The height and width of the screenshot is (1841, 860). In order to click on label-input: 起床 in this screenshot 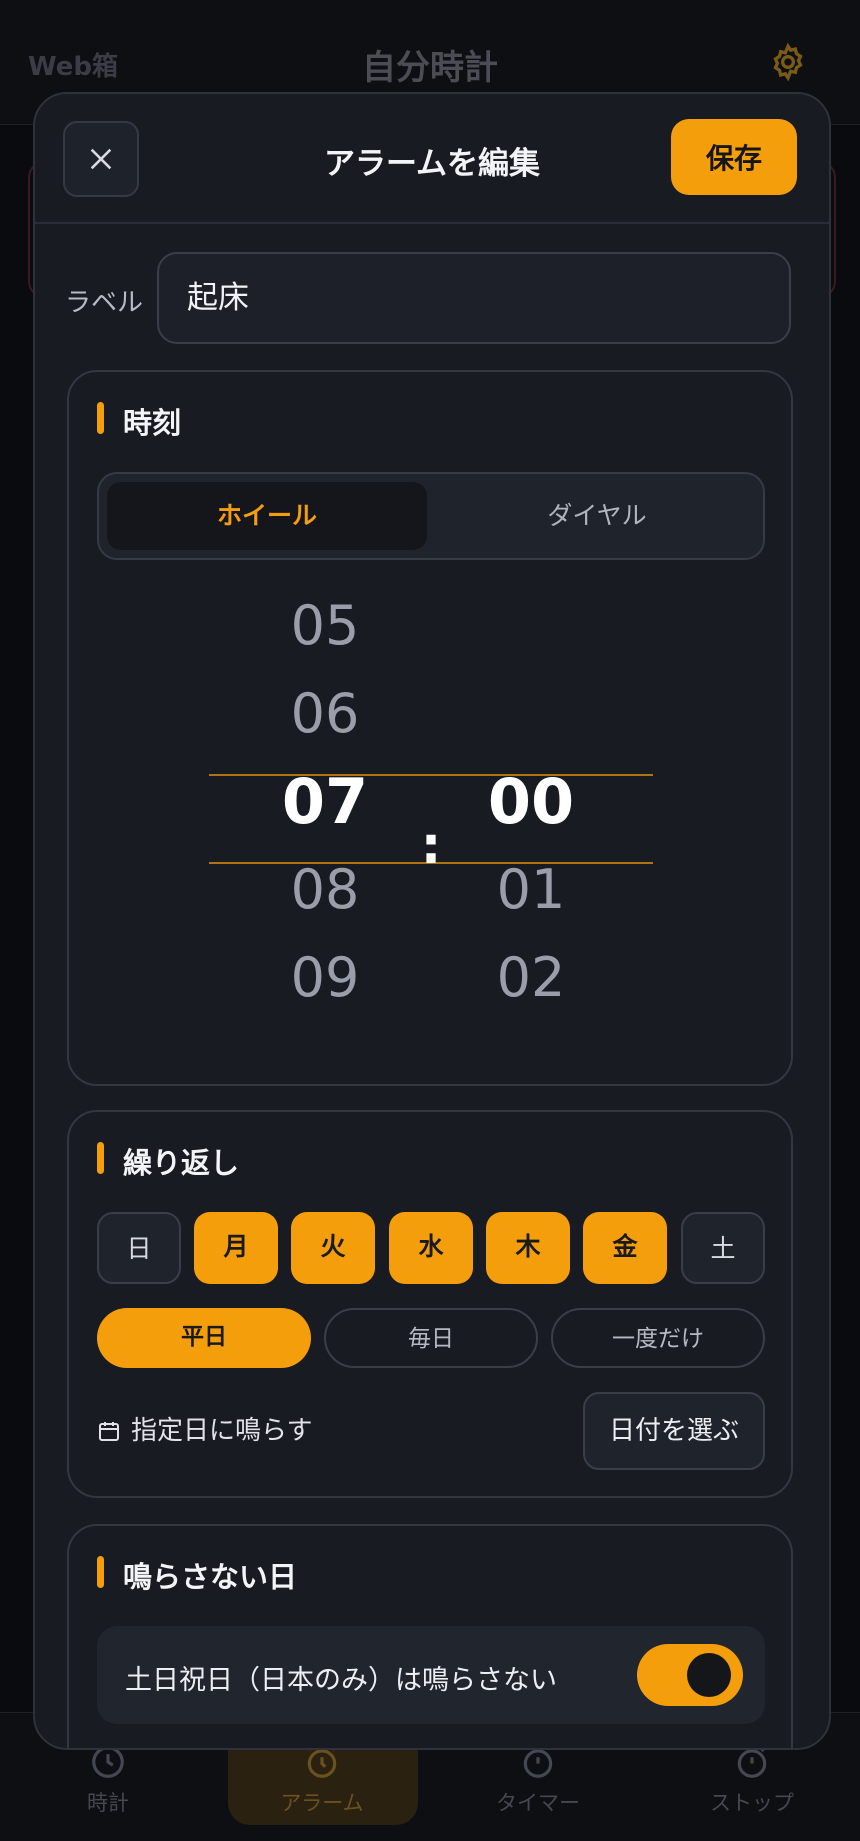, I will do `click(474, 298)`.